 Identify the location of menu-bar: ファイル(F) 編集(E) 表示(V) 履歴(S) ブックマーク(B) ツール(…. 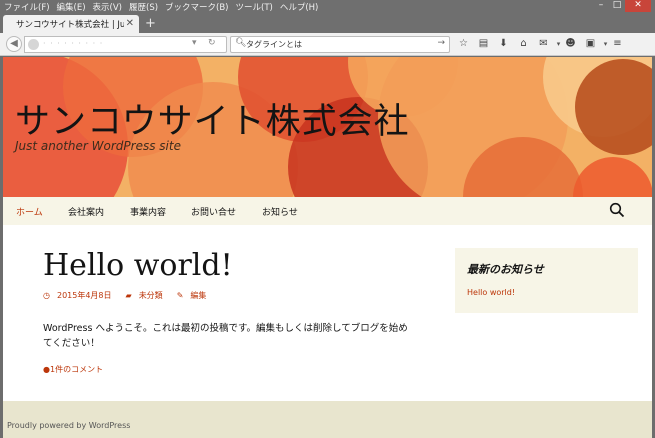
(327, 7).